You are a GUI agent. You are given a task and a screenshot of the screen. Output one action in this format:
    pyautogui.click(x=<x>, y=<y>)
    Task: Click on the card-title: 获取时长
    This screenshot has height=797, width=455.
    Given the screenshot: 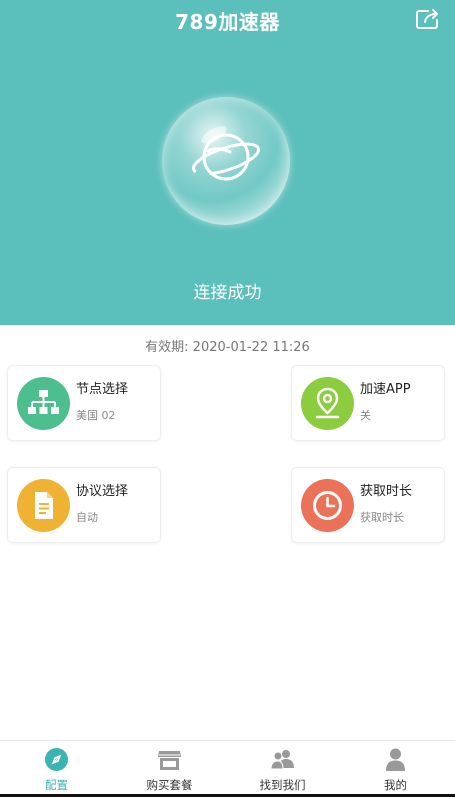 What is the action you would take?
    pyautogui.click(x=386, y=491)
    